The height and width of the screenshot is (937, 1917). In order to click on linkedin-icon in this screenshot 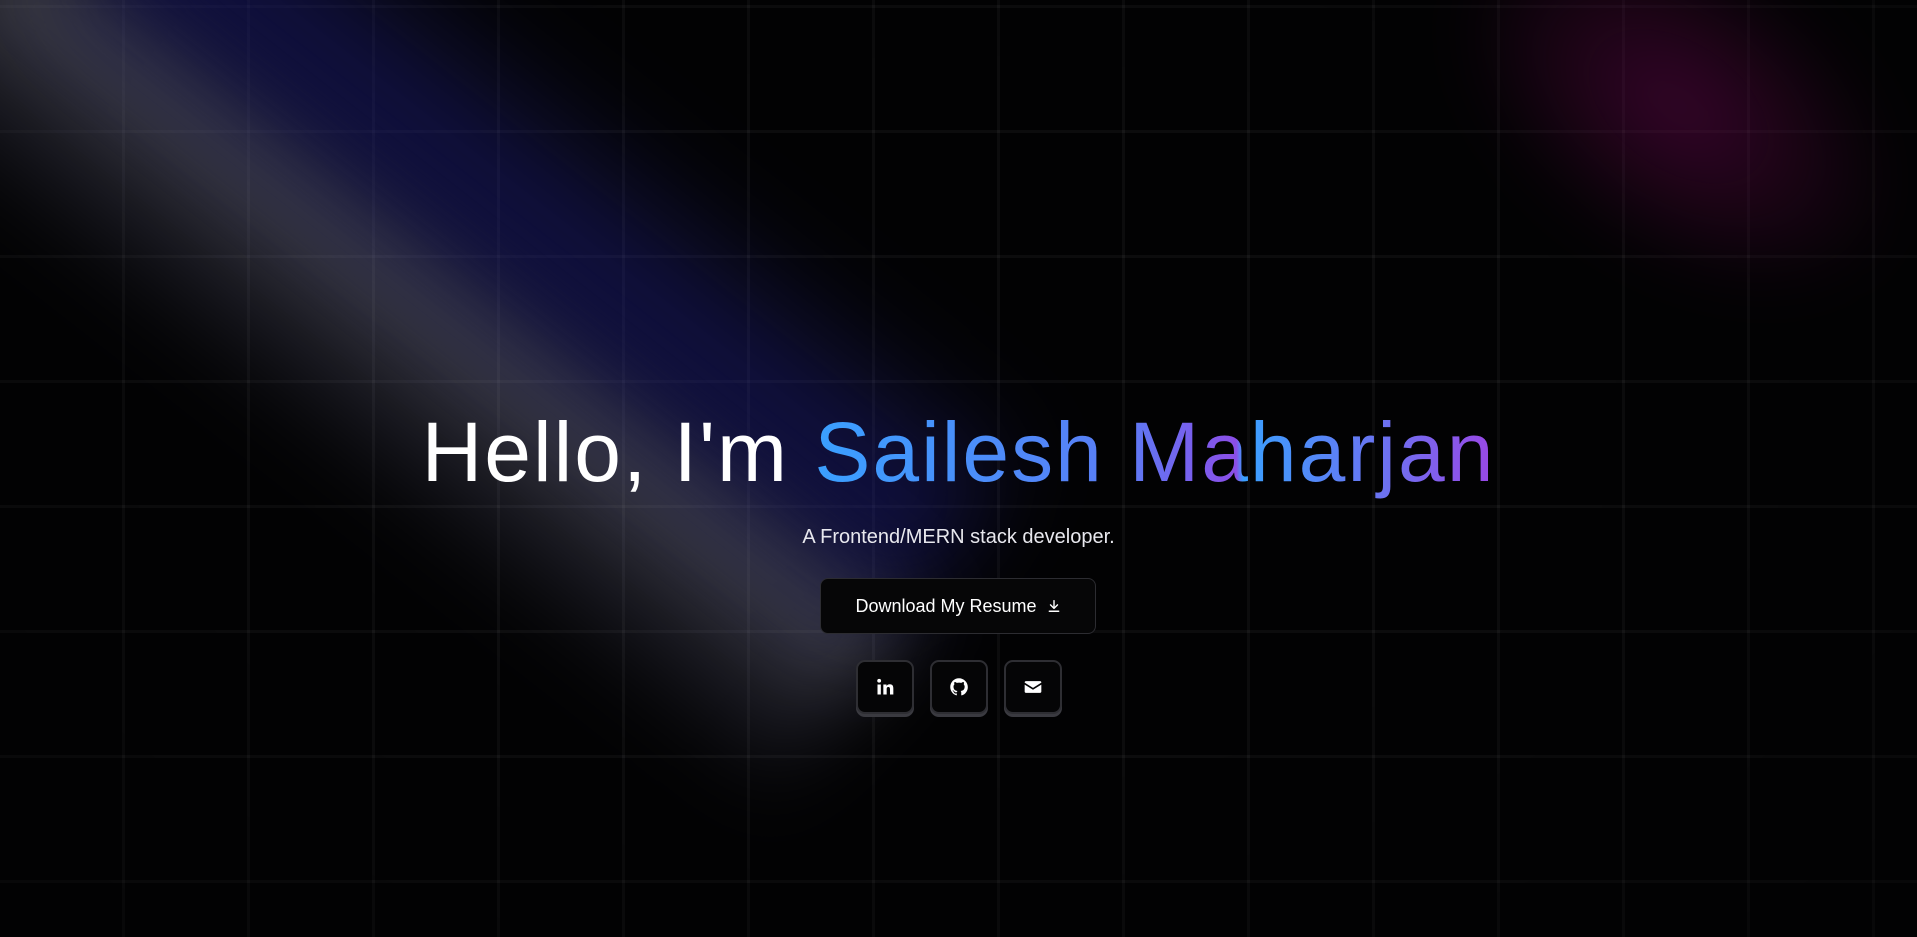, I will do `click(884, 686)`.